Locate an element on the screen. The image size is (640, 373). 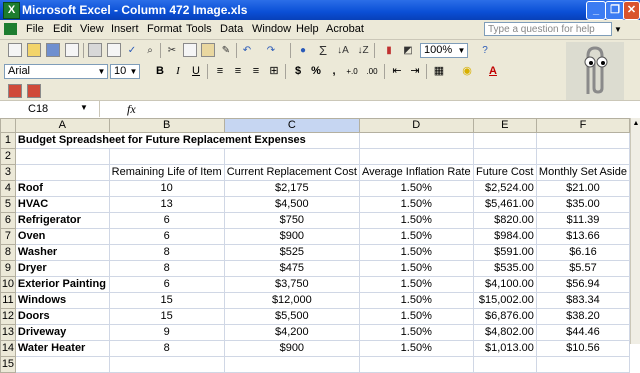
menu-acrobat: Acrobat is located at coordinates (345, 29).